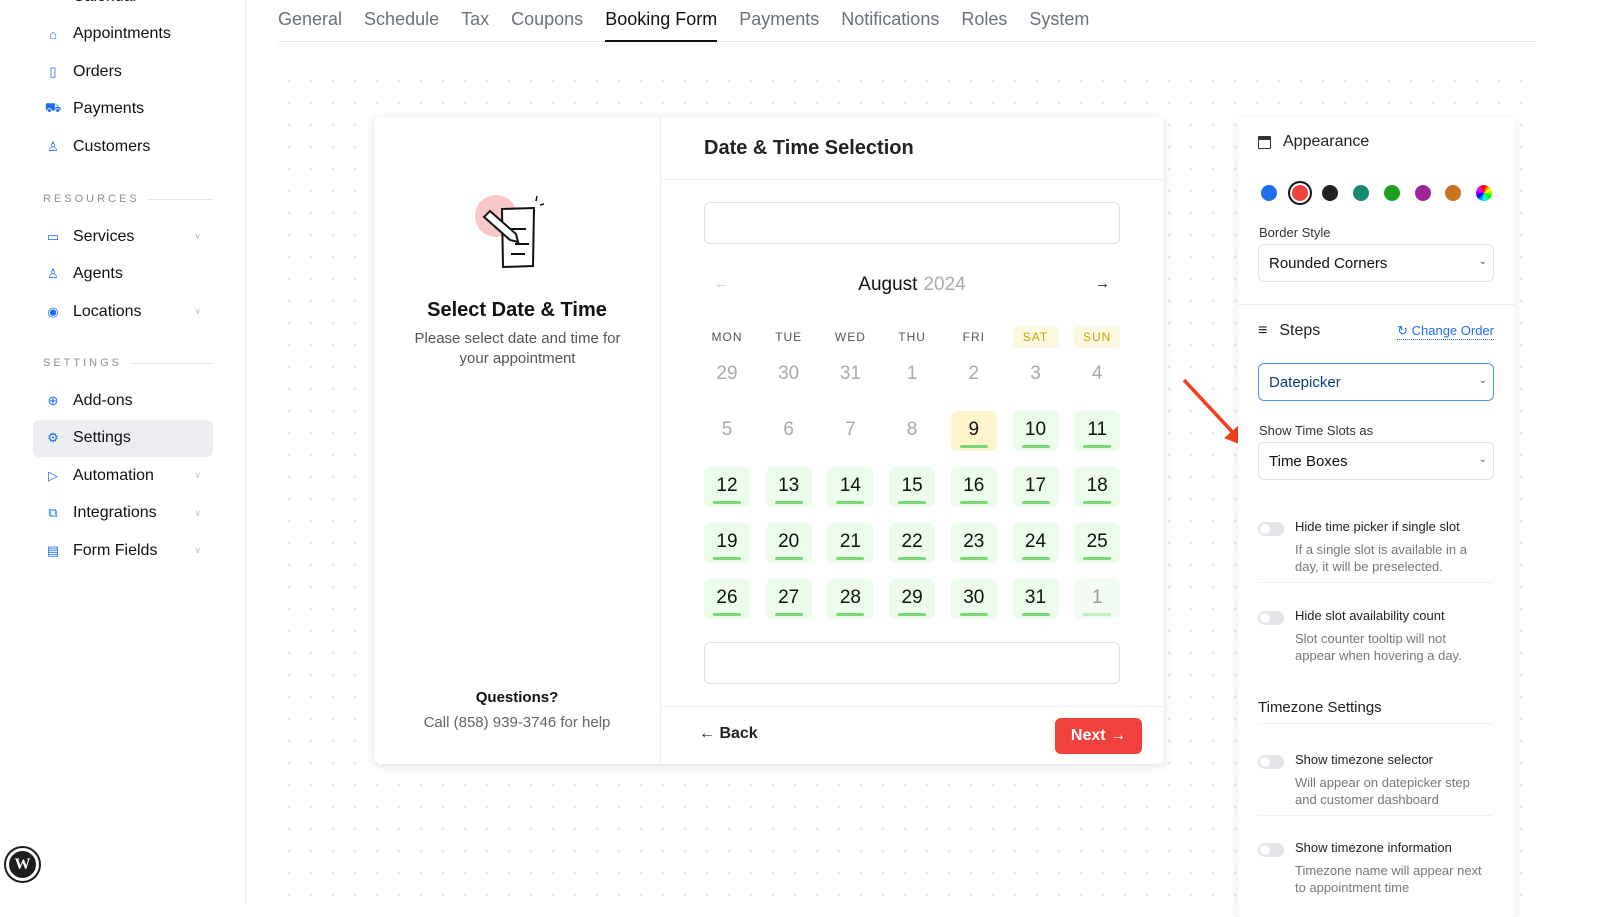 This screenshot has height=917, width=1600. Describe the element at coordinates (103, 400) in the screenshot. I see `sidebar-item-label: Add-ons` at that location.